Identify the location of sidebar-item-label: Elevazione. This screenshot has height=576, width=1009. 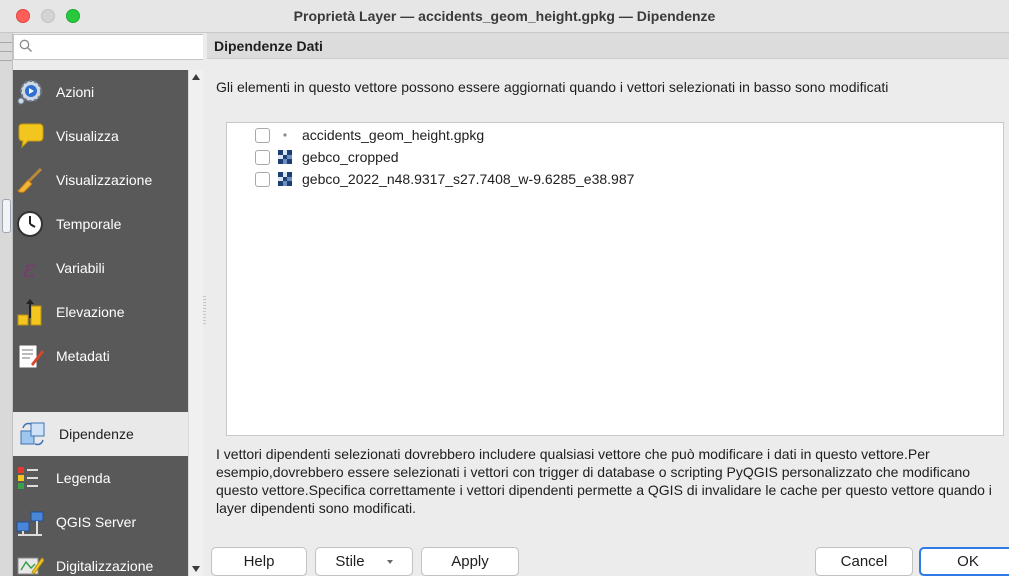
(90, 312).